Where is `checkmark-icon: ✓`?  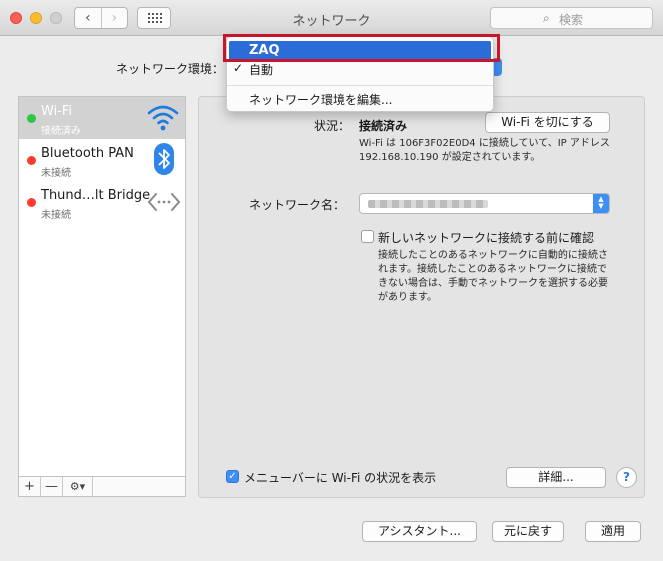
checkmark-icon: ✓ is located at coordinates (238, 68).